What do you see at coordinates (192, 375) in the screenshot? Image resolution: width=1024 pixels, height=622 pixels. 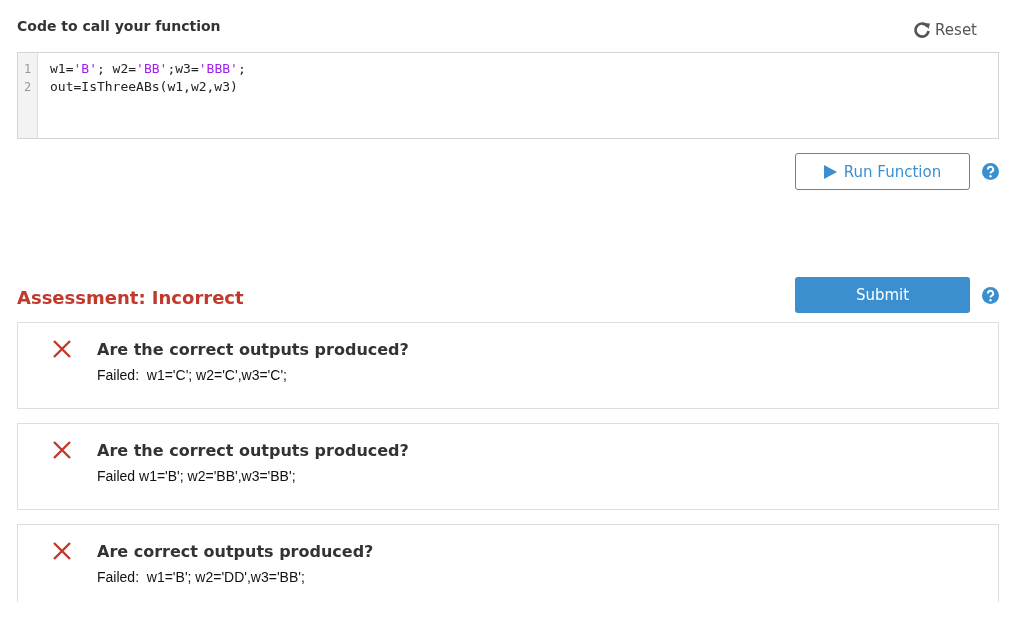 I see `failure-detail: Failed: w1='C'; w2='C',w3='C';` at bounding box center [192, 375].